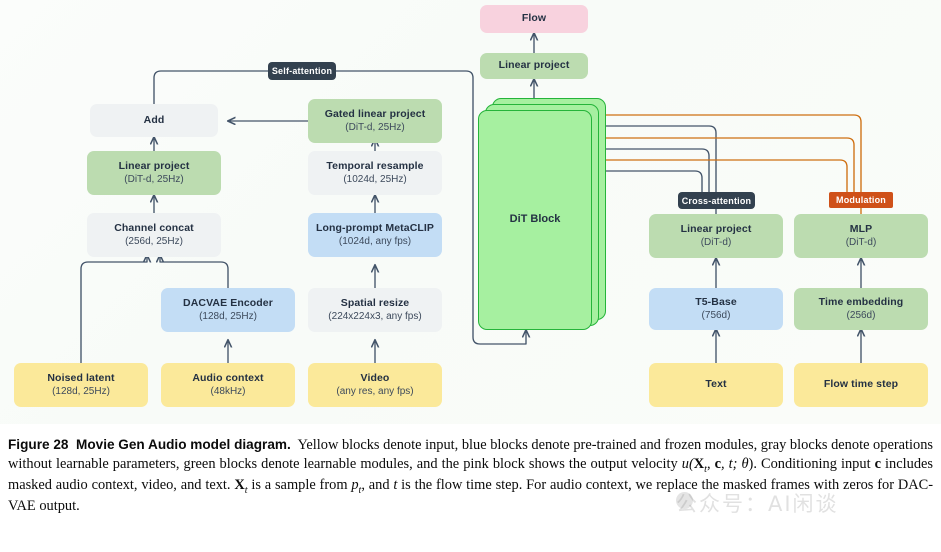 This screenshot has height=552, width=941. I want to click on node-linear-project-left: Linear project (DiT-d, 25Hz), so click(154, 173).